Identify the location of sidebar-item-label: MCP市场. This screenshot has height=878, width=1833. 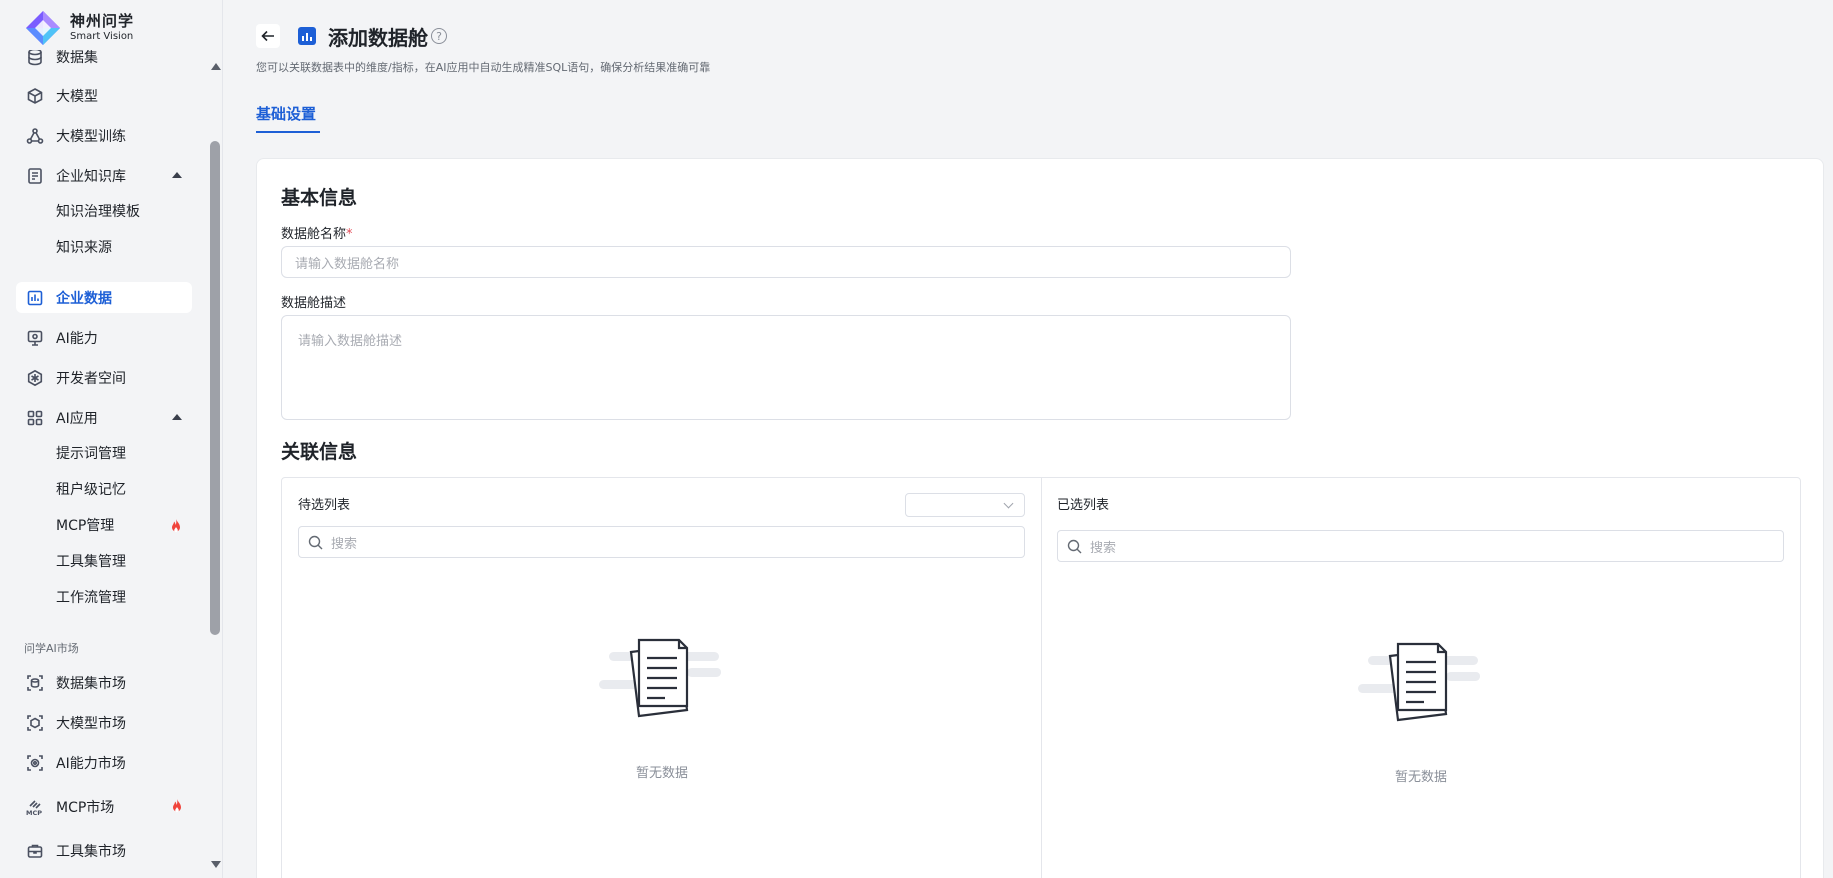
(85, 807).